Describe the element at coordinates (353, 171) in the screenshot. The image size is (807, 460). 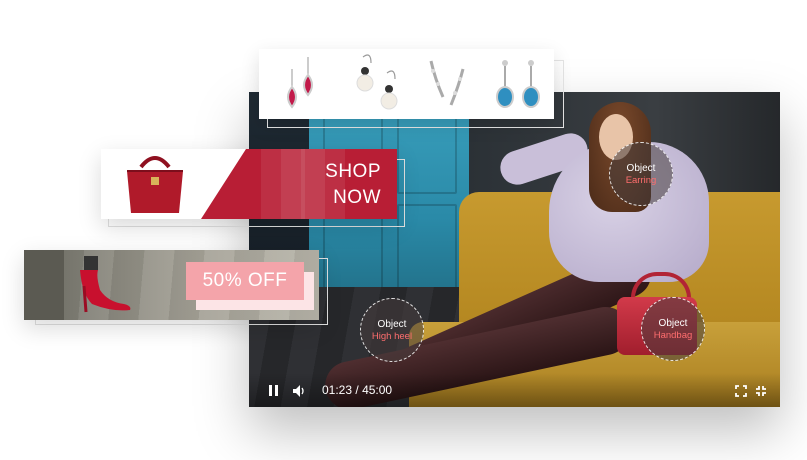
I see `shop-now-line-1: SHOP` at that location.